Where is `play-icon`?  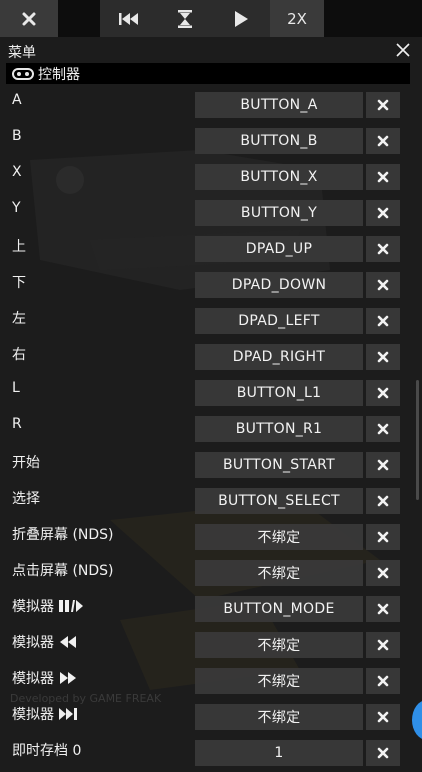
play-icon is located at coordinates (241, 18).